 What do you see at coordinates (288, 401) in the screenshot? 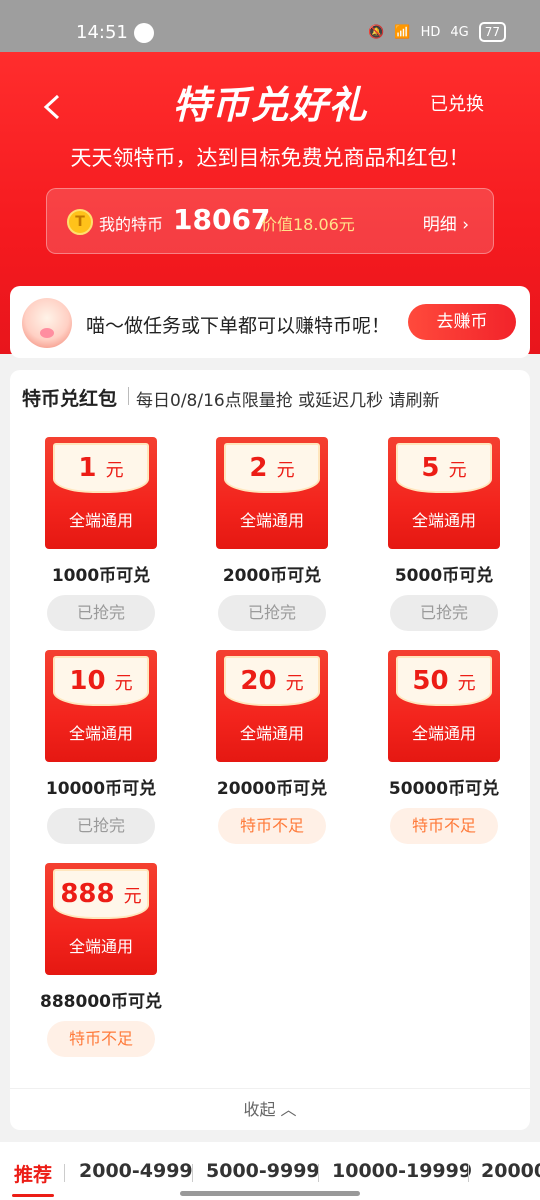
I see `section-subtitle: 每日0/8/16点限量抢 或延迟几秒 请刷新` at bounding box center [288, 401].